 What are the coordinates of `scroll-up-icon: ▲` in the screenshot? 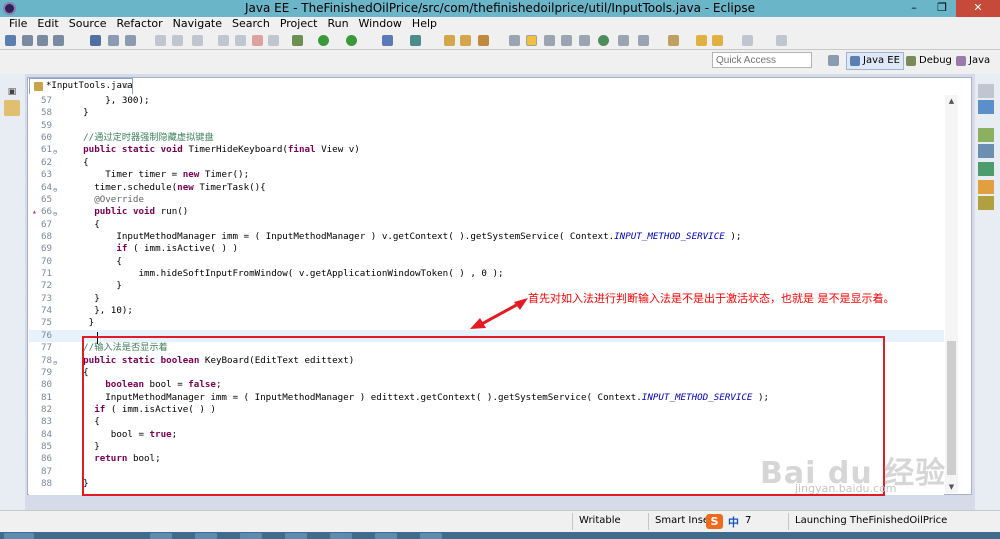 It's located at (951, 101).